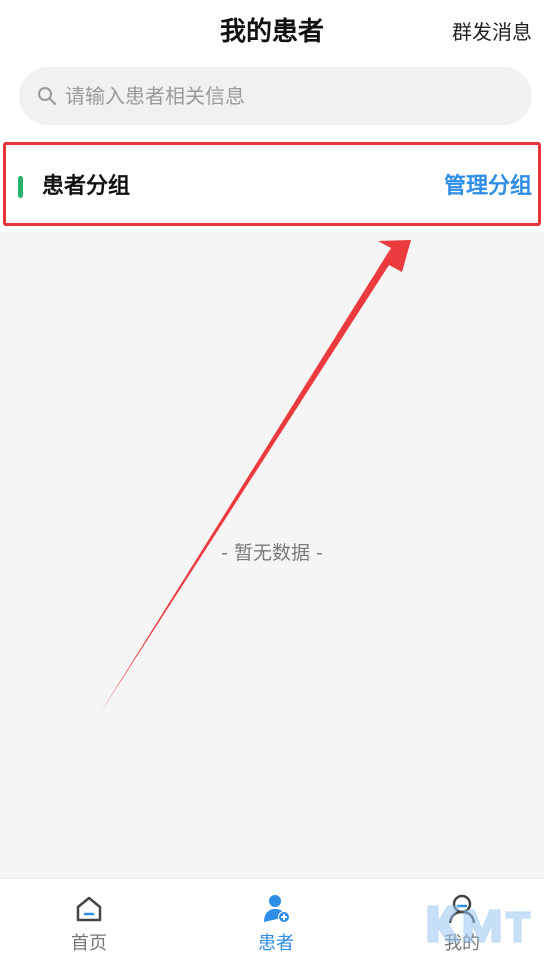 The image size is (544, 956). I want to click on search-input, so click(285, 96).